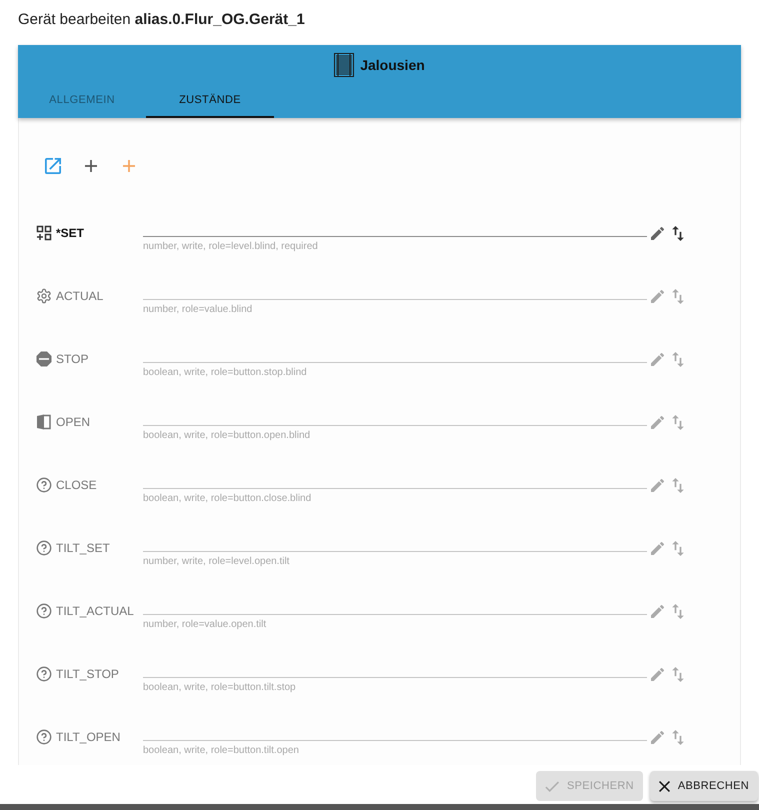 The width and height of the screenshot is (759, 810). Describe the element at coordinates (219, 688) in the screenshot. I see `hint-text: boolean, write, role=button.tilt.stop` at that location.